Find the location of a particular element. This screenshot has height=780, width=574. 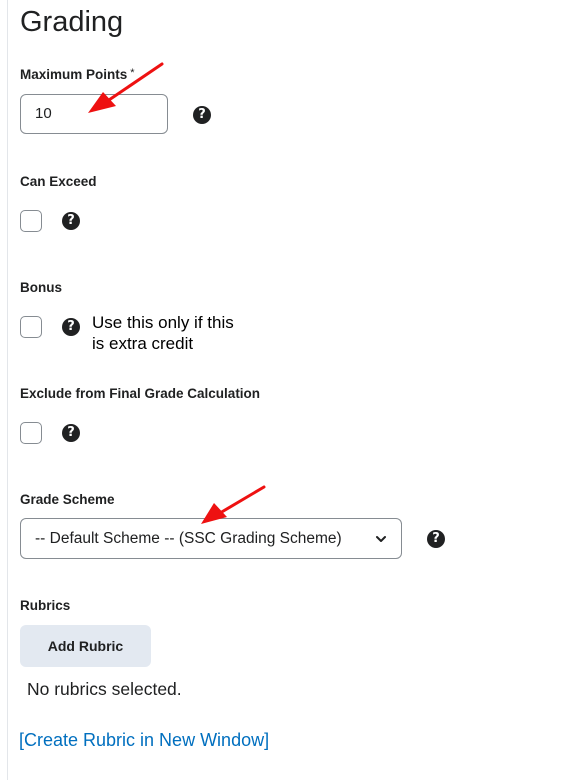

exclude-help-icon: ? is located at coordinates (71, 433).